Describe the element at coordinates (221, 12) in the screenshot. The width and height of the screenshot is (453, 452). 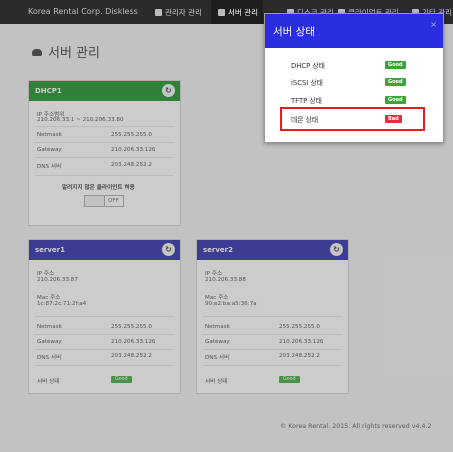
I see `cloud-icon` at that location.